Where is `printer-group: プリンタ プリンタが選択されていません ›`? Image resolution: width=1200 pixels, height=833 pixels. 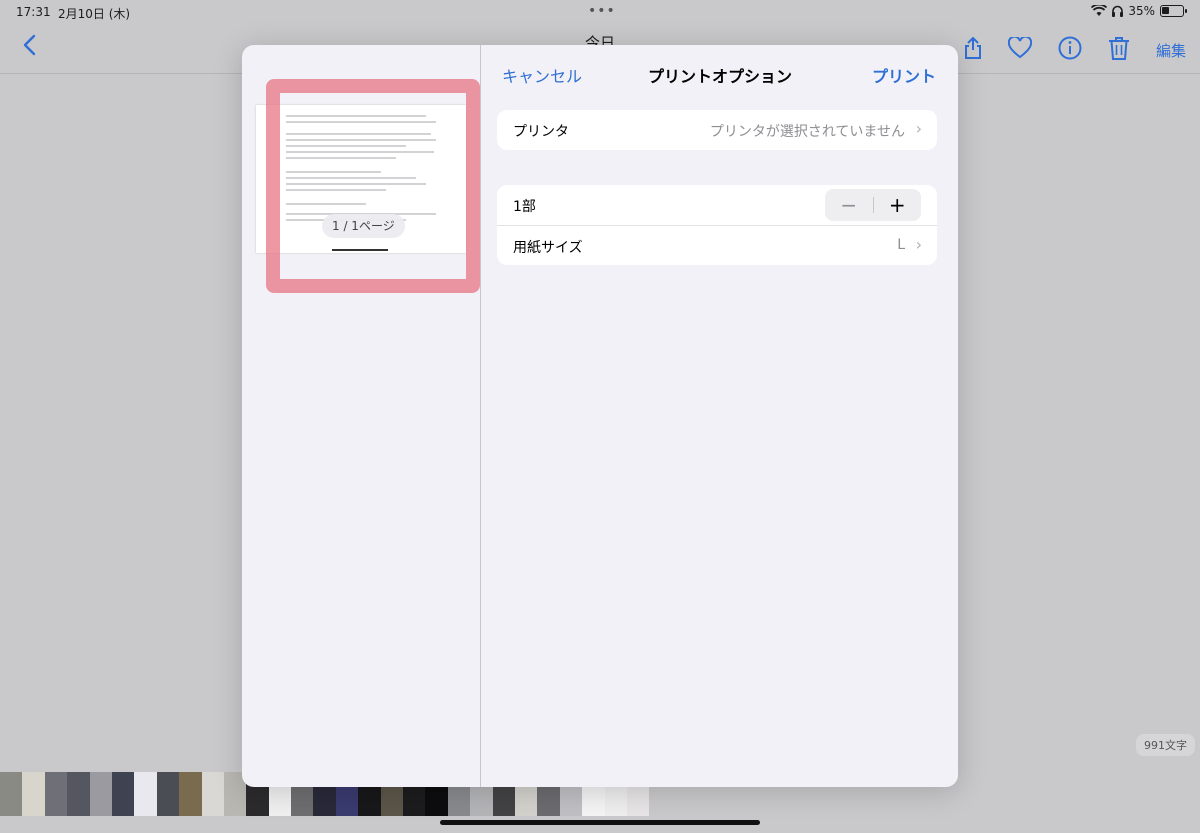 printer-group: プリンタ プリンタが選択されていません › is located at coordinates (717, 130).